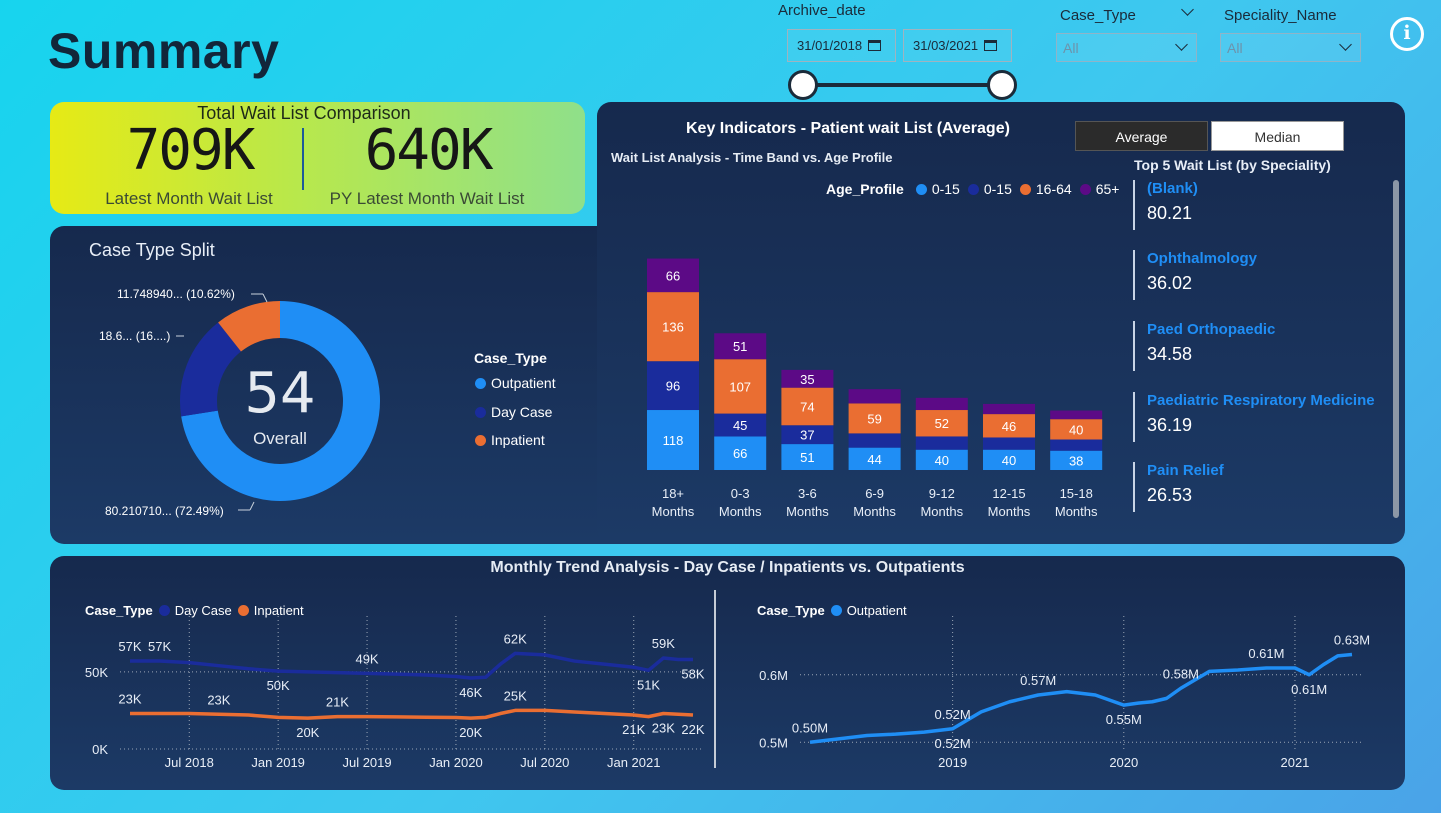 This screenshot has width=1441, height=813. What do you see at coordinates (1123, 762) in the screenshot?
I see `x-tick-label: 2020` at bounding box center [1123, 762].